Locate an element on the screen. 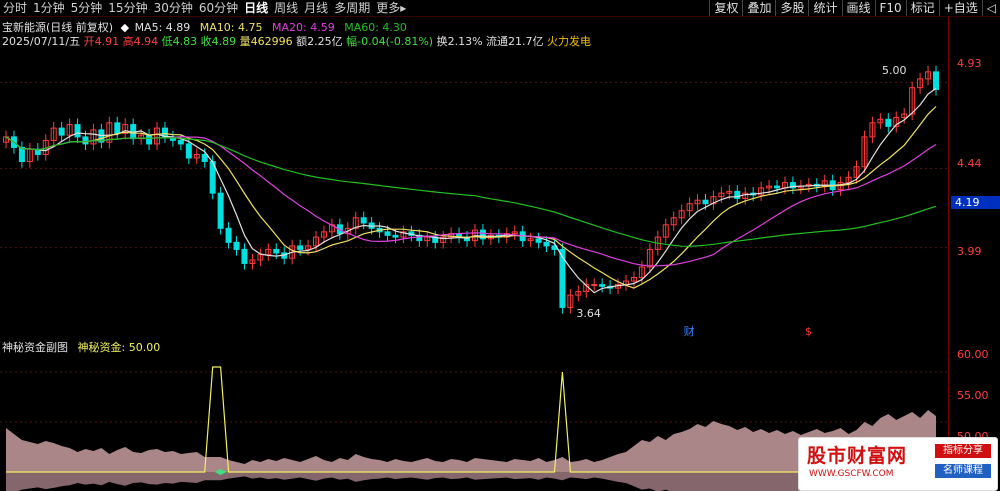 The height and width of the screenshot is (491, 1000). finance-marker: 财 is located at coordinates (689, 331).